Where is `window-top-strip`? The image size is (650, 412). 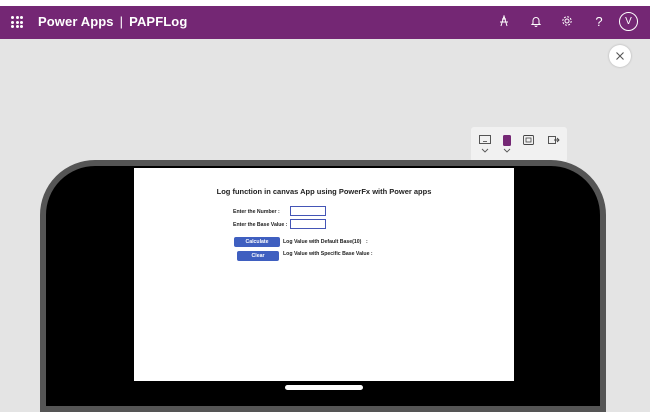 window-top-strip is located at coordinates (325, 3).